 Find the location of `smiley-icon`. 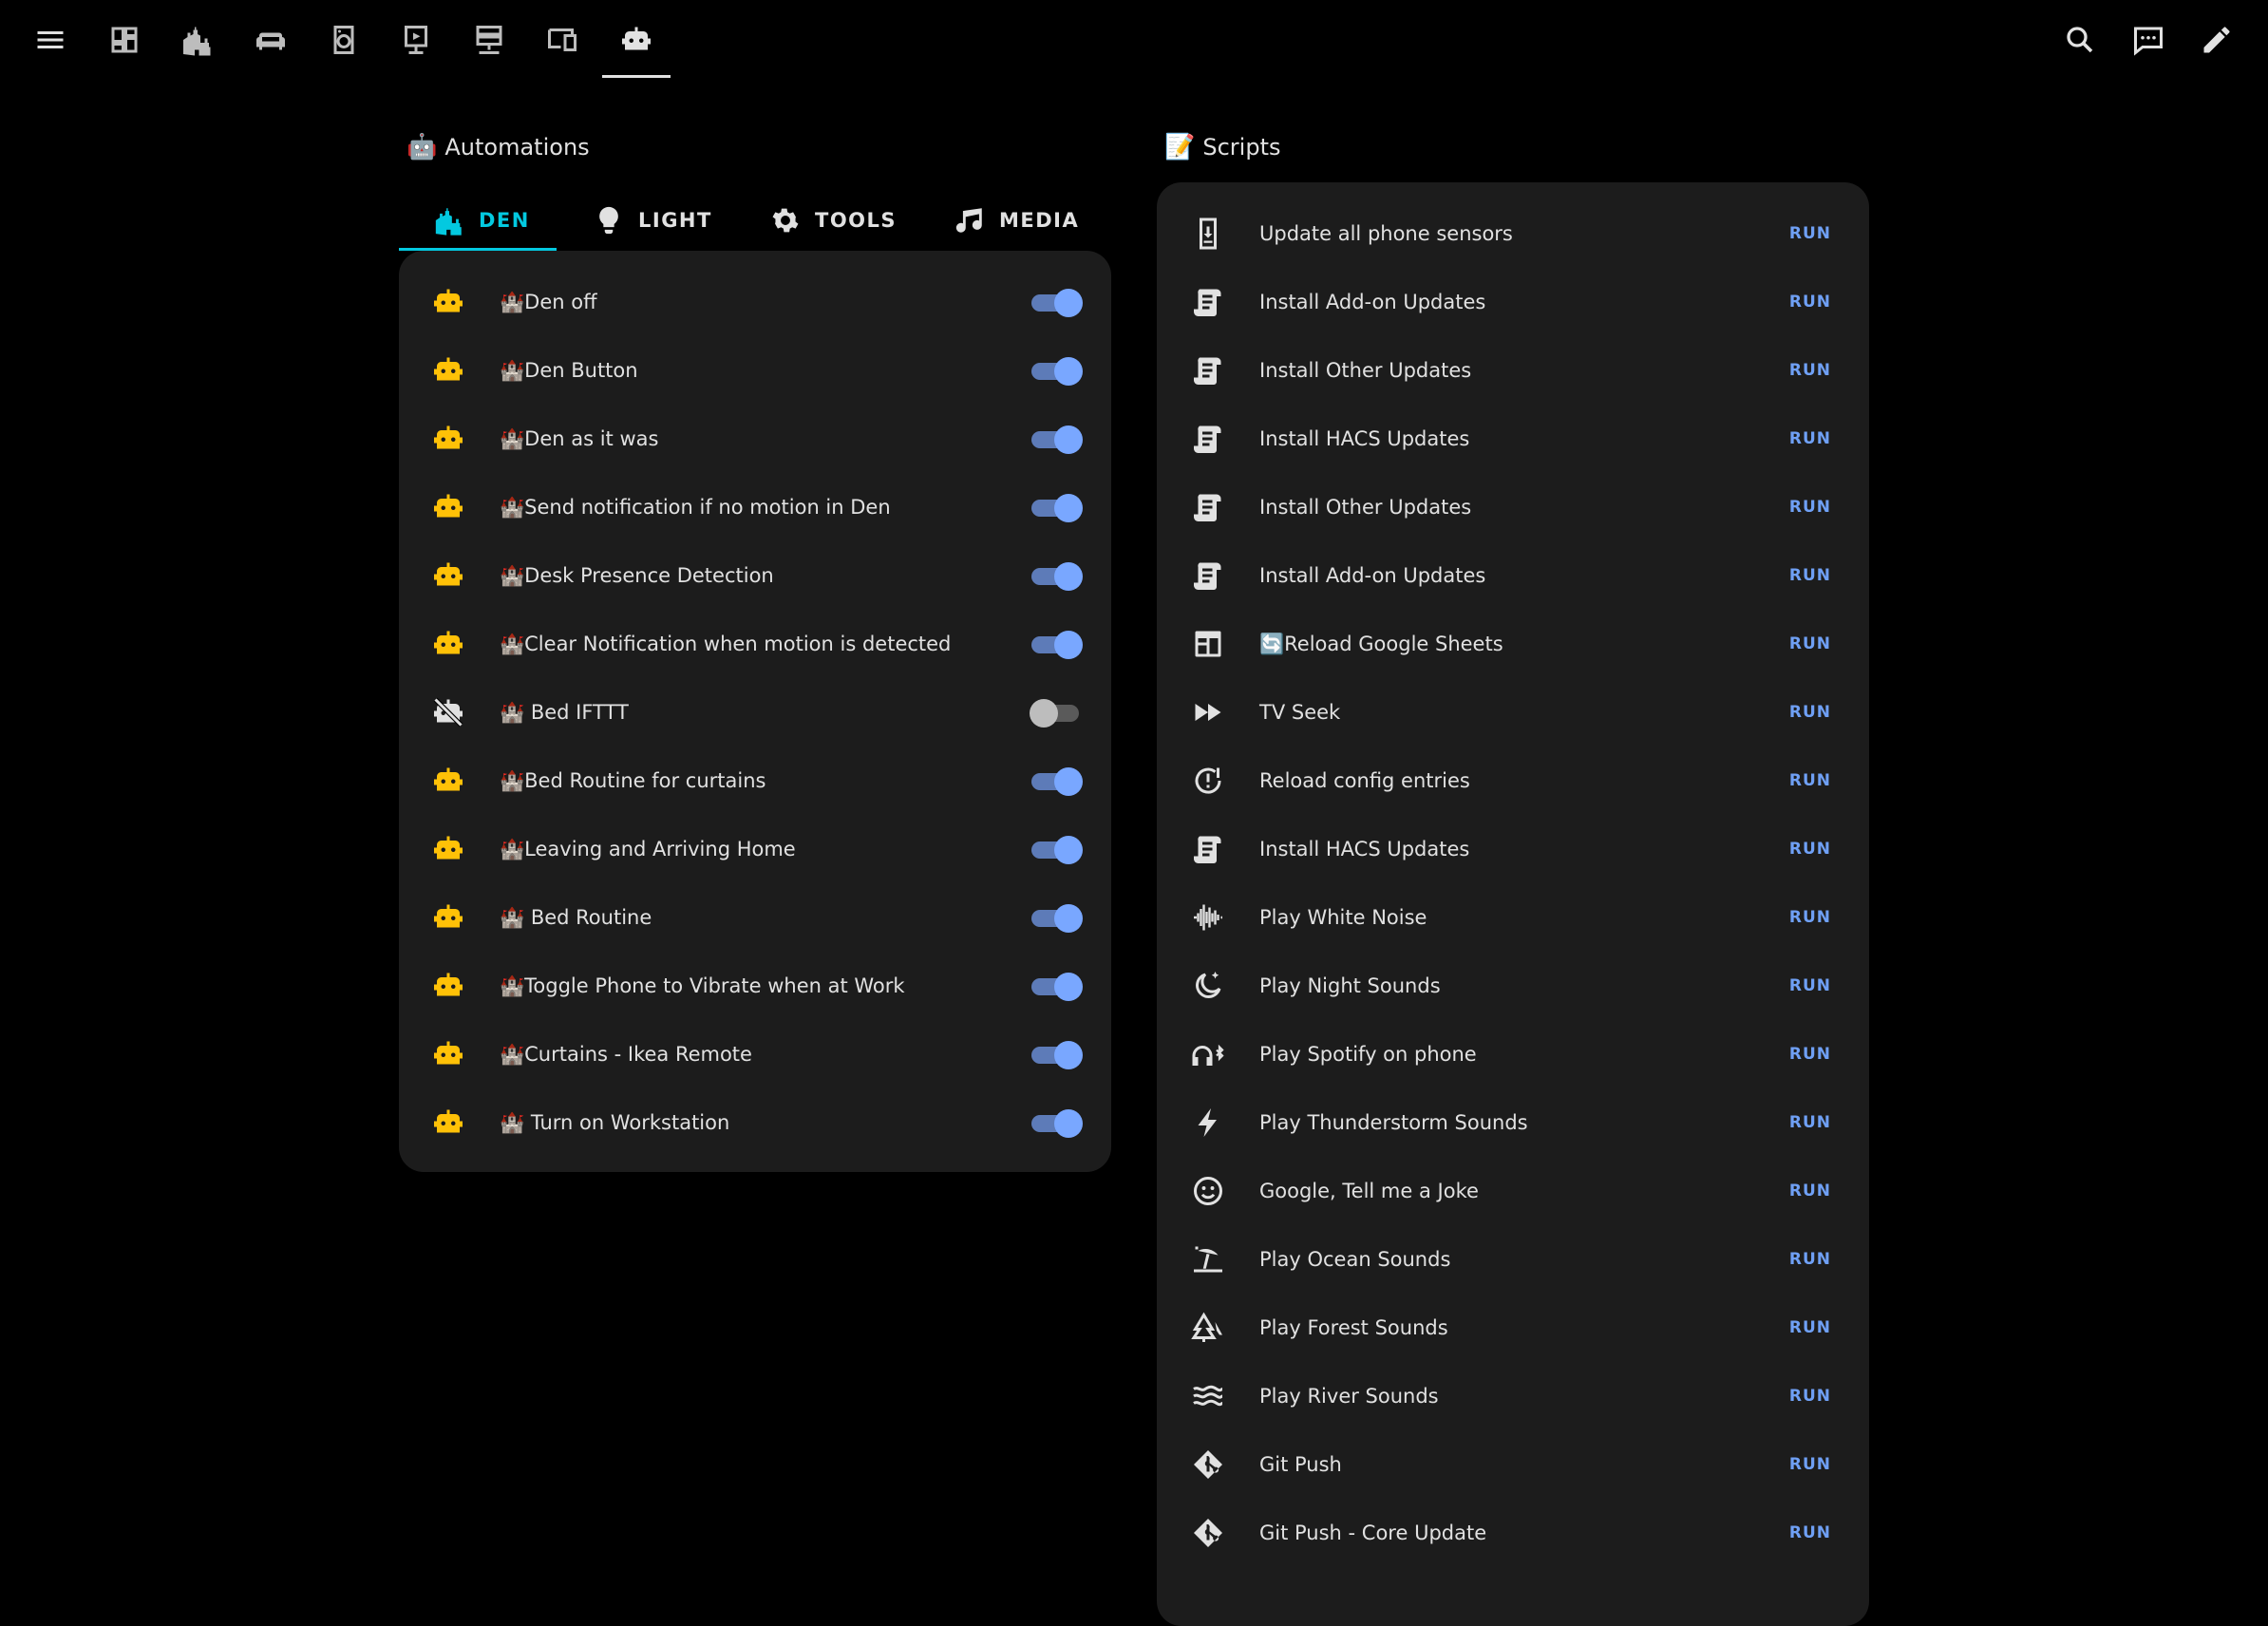

smiley-icon is located at coordinates (1208, 1191).